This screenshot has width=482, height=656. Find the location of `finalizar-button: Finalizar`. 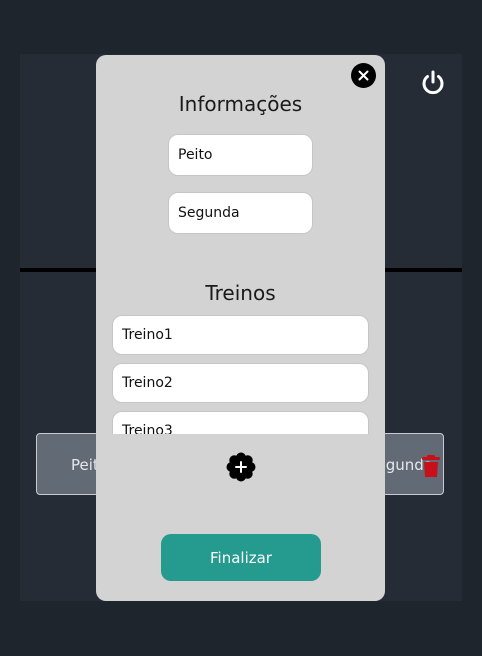

finalizar-button: Finalizar is located at coordinates (241, 557).